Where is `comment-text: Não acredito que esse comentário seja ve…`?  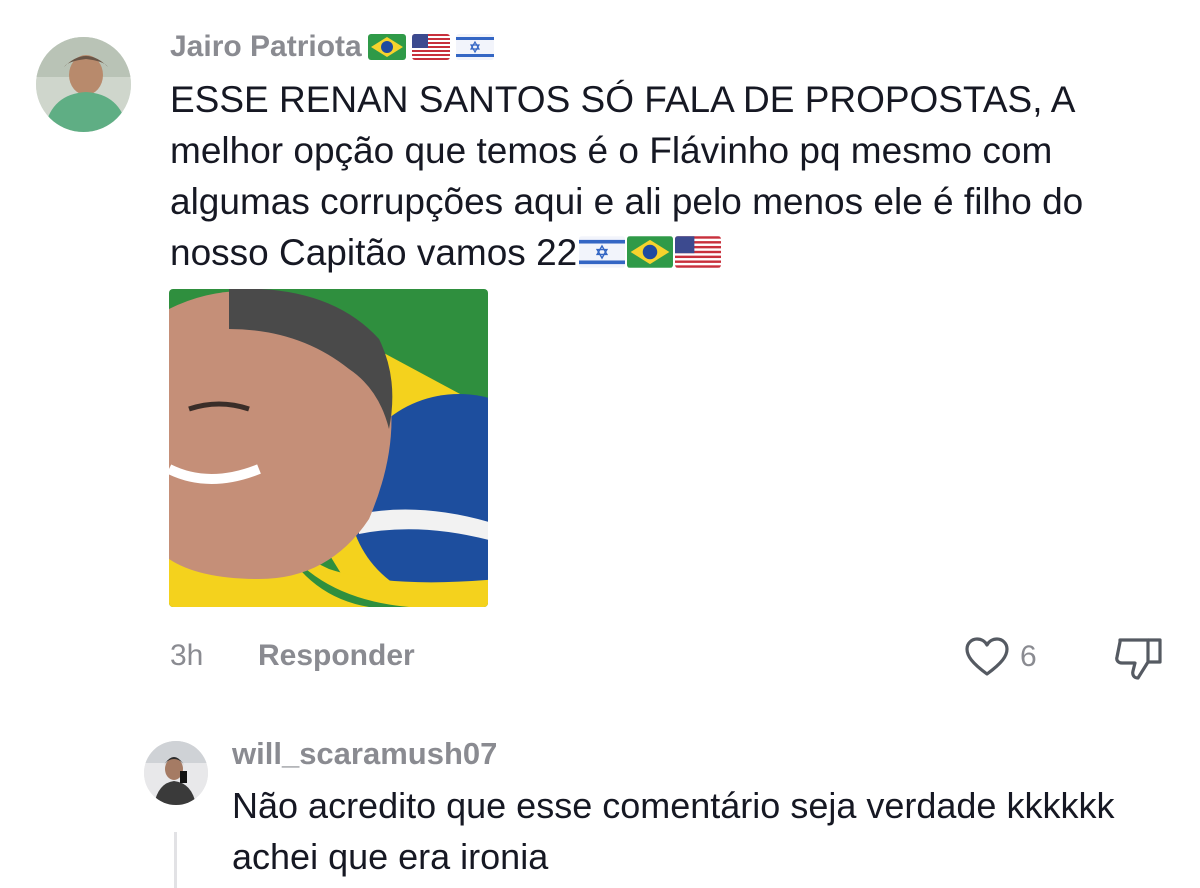 comment-text: Não acredito que esse comentário seja ve… is located at coordinates (673, 831).